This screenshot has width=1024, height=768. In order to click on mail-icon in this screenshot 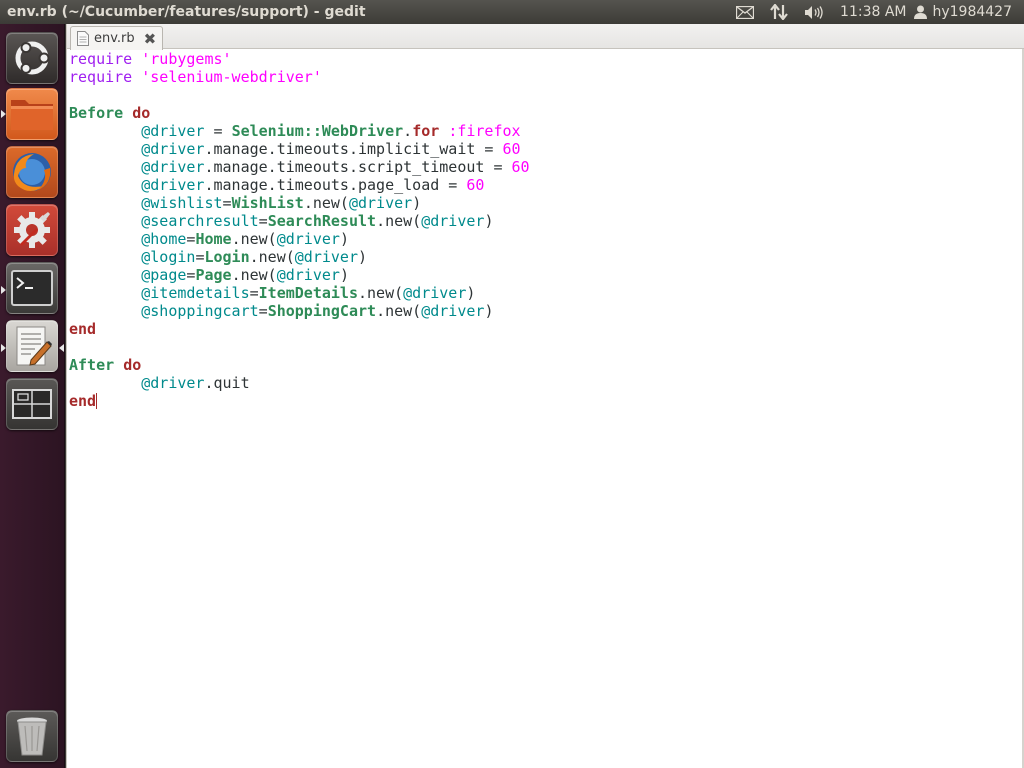, I will do `click(745, 12)`.